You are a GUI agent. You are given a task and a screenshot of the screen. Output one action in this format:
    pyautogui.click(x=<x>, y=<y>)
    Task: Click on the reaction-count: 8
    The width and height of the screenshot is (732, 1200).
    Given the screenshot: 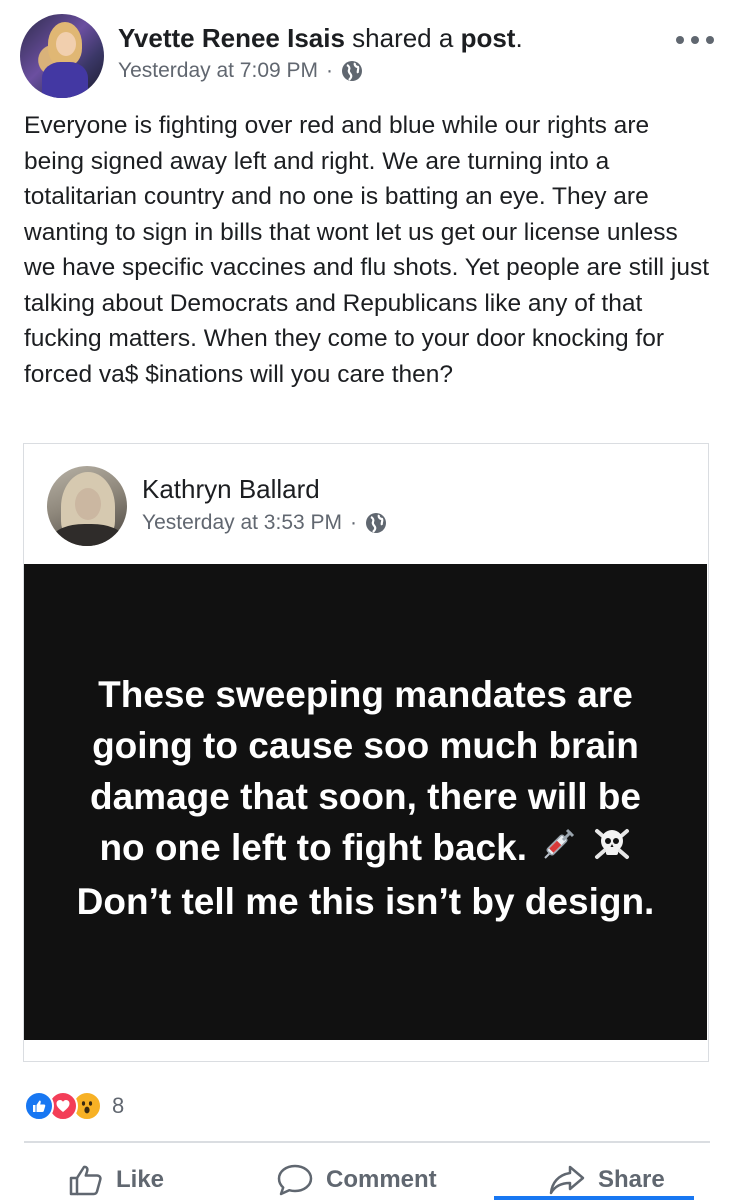 What is the action you would take?
    pyautogui.click(x=118, y=1106)
    